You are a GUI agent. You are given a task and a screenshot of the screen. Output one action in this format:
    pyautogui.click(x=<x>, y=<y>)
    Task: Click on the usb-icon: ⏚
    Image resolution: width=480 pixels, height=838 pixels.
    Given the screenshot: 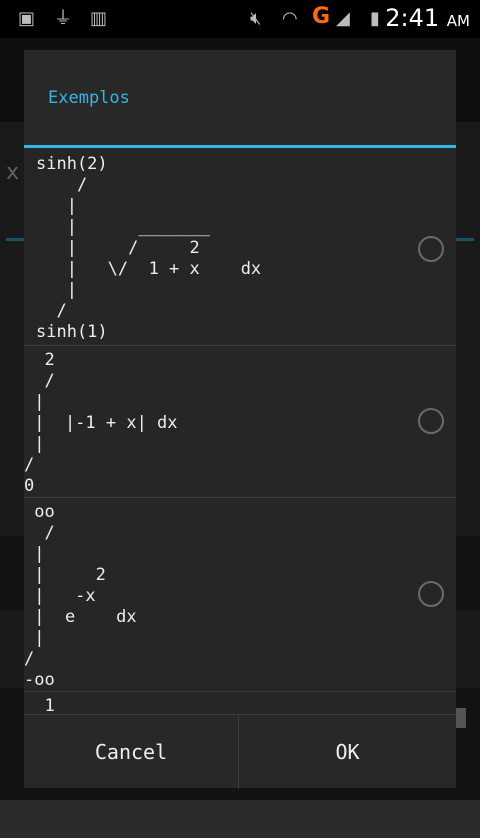 What is the action you would take?
    pyautogui.click(x=63, y=18)
    